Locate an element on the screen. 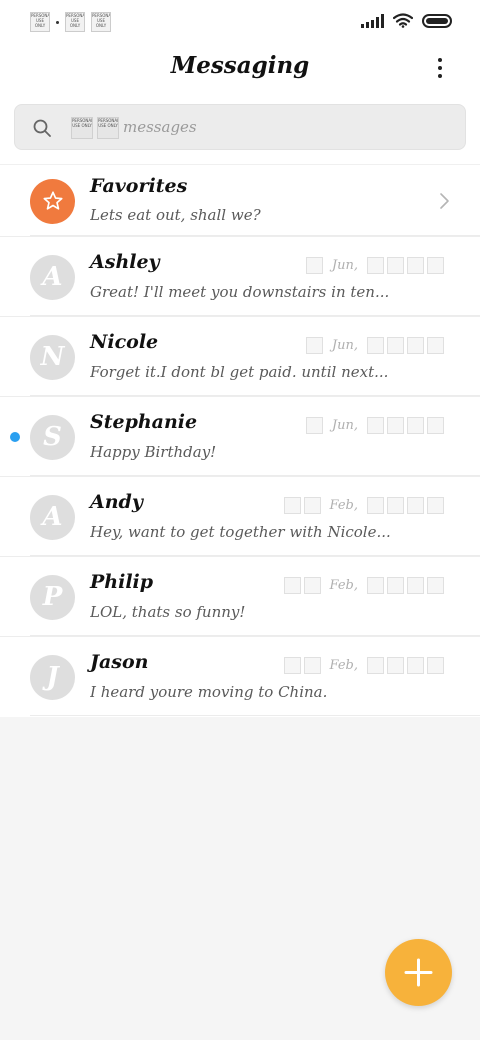 The width and height of the screenshot is (480, 1040). divider is located at coordinates (255, 715).